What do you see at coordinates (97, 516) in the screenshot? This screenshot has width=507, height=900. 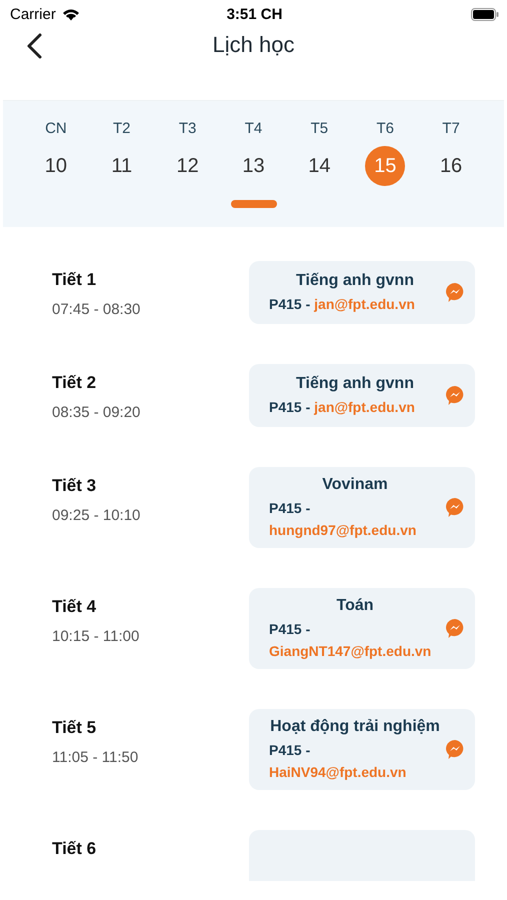 I see `time-range: 09:25 - 10:10` at bounding box center [97, 516].